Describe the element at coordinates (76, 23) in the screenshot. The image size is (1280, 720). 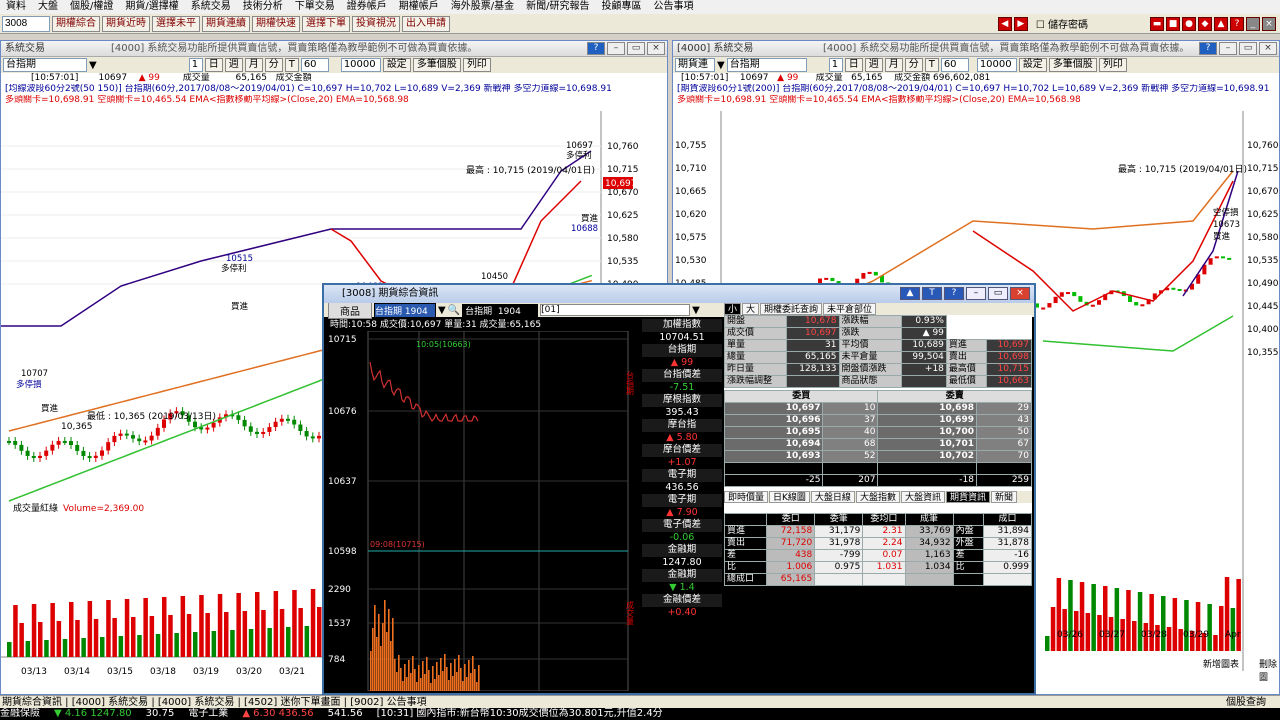
I see `quick-btn-0: 期權綜合` at that location.